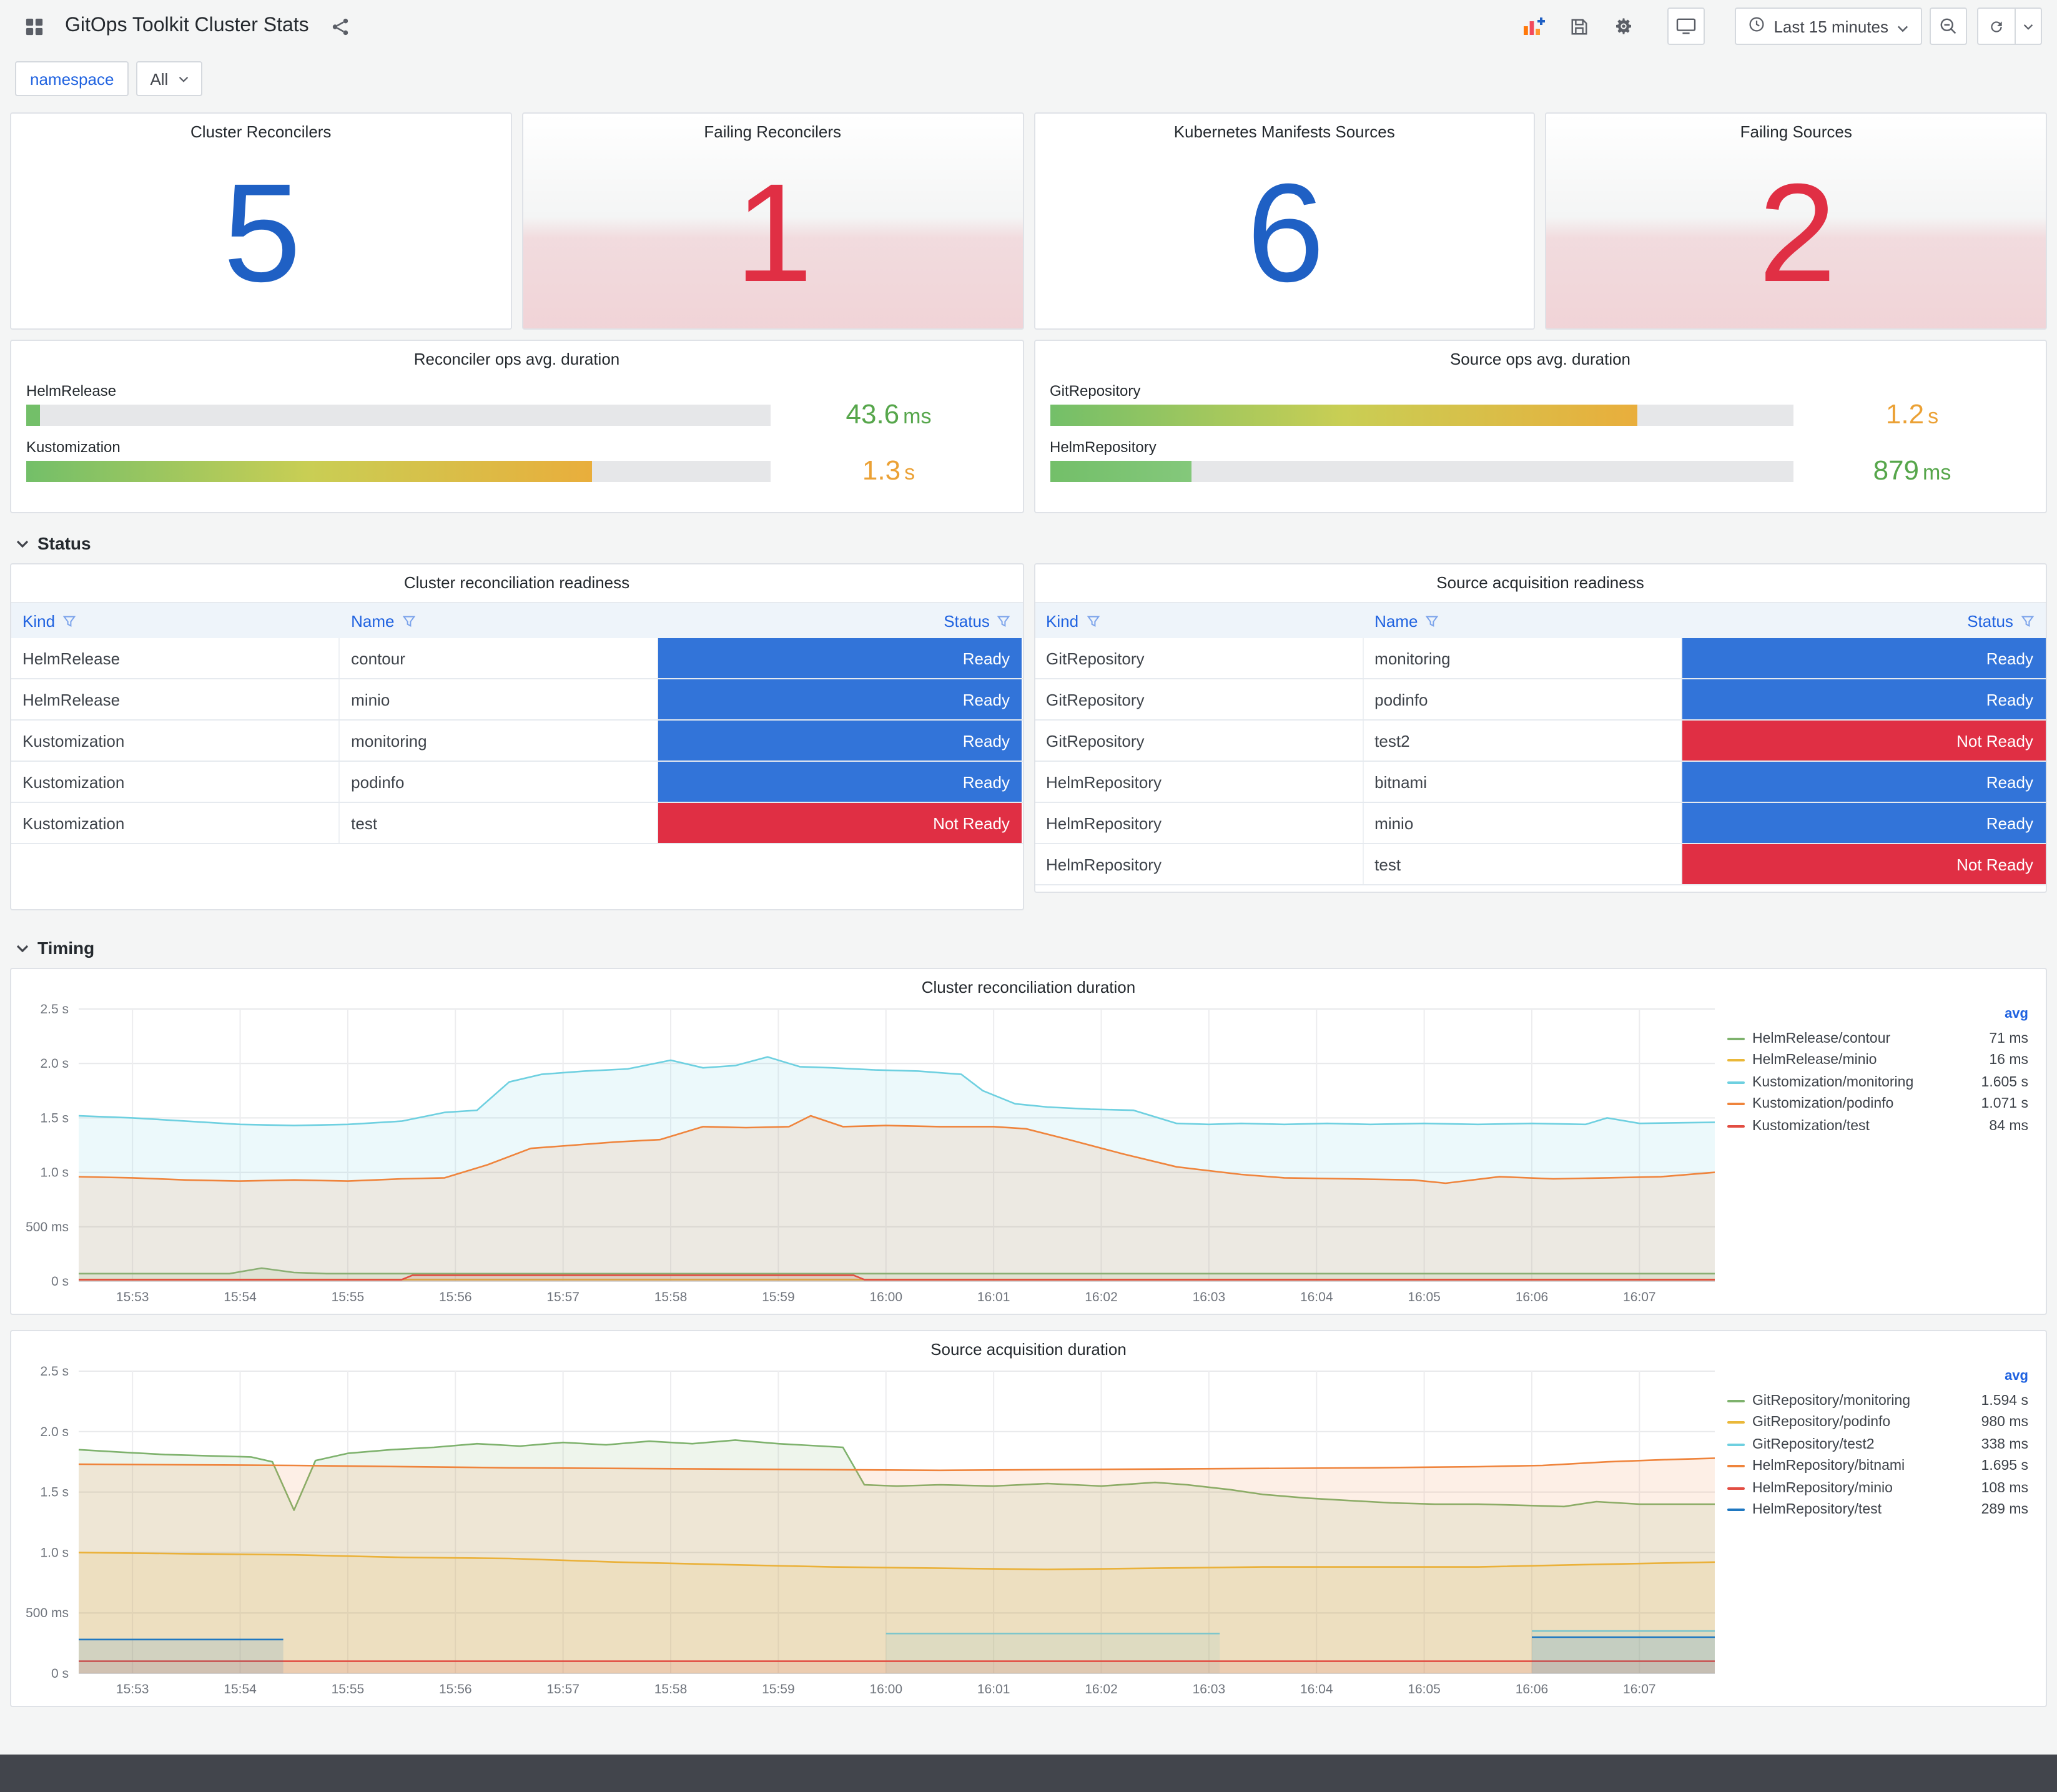 The height and width of the screenshot is (1792, 2057). I want to click on table-row: GitRepository podinfo Ready, so click(1540, 700).